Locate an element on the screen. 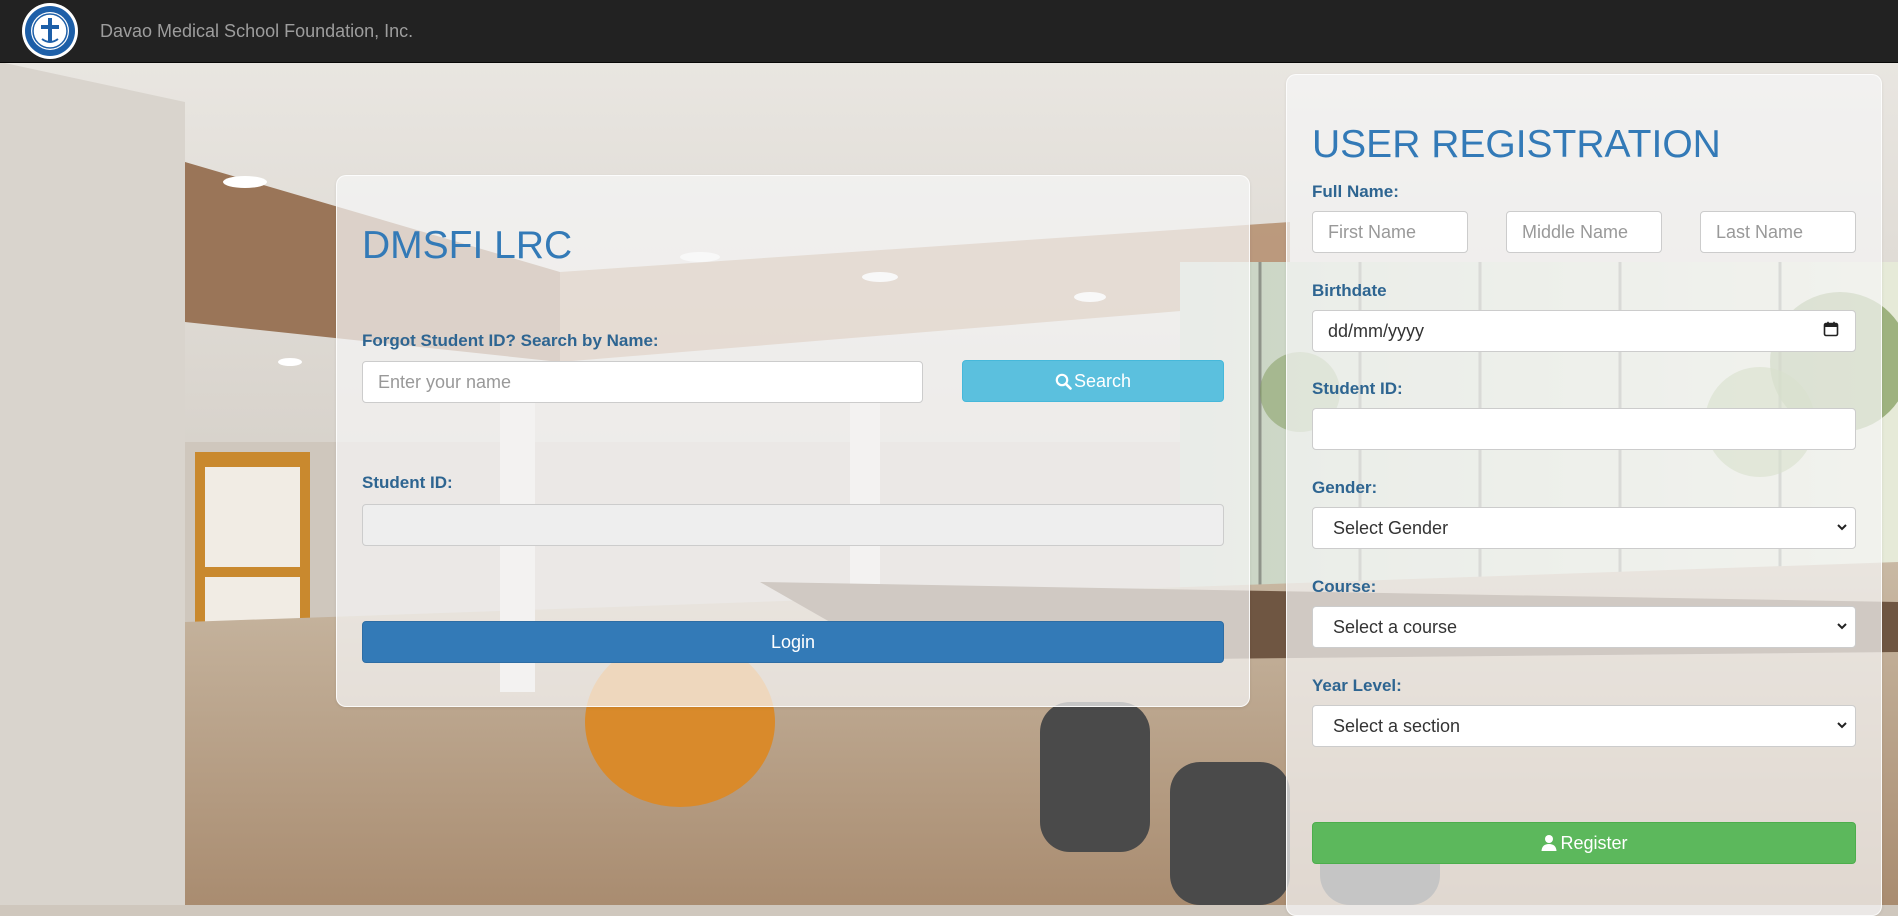 This screenshot has height=916, width=1898. search-button: Search is located at coordinates (1093, 381).